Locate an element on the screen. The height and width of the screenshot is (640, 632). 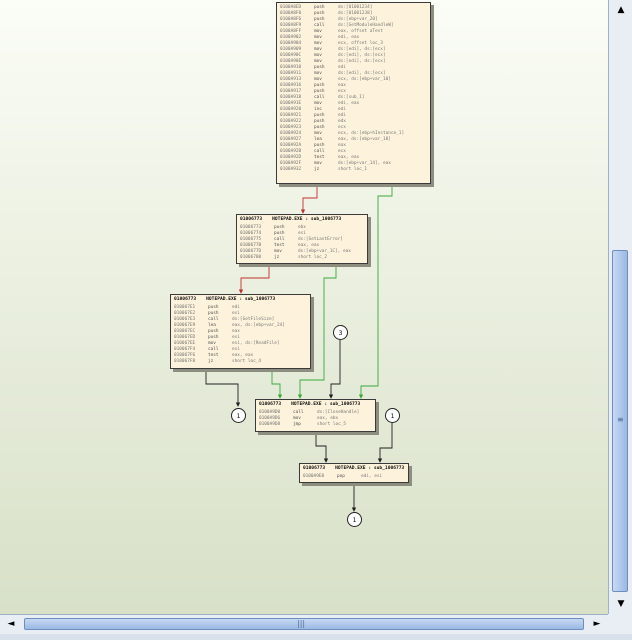
asm-line: 01006780 jz short loc_2 is located at coordinates (302, 258).